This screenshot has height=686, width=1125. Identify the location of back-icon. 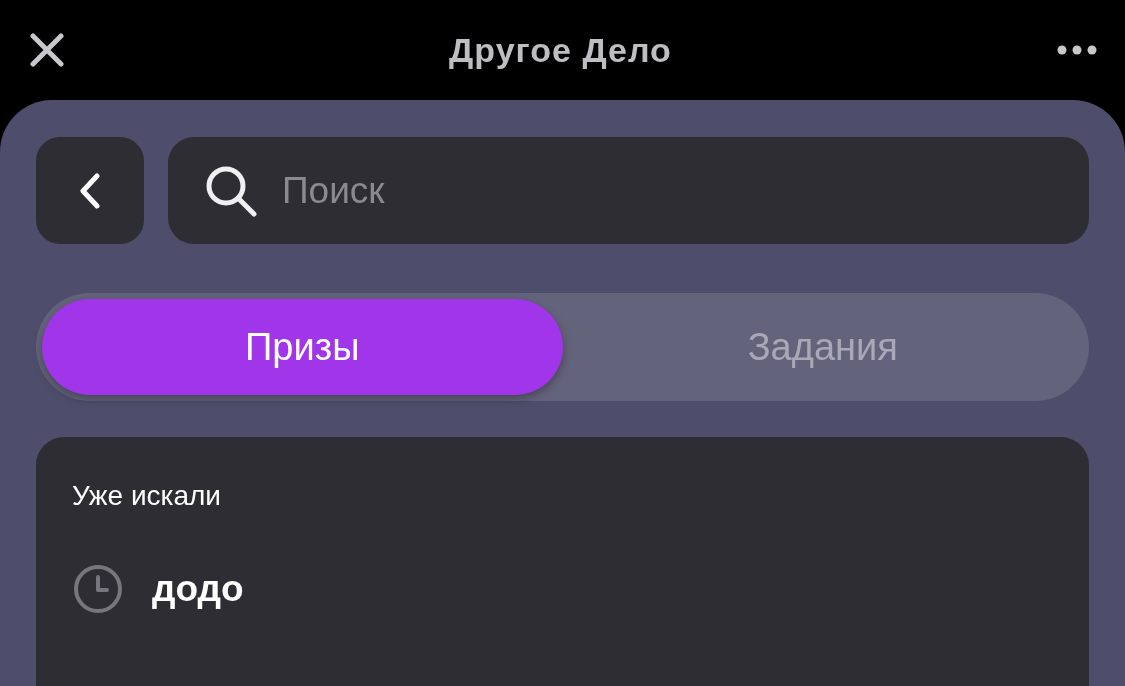
(90, 190).